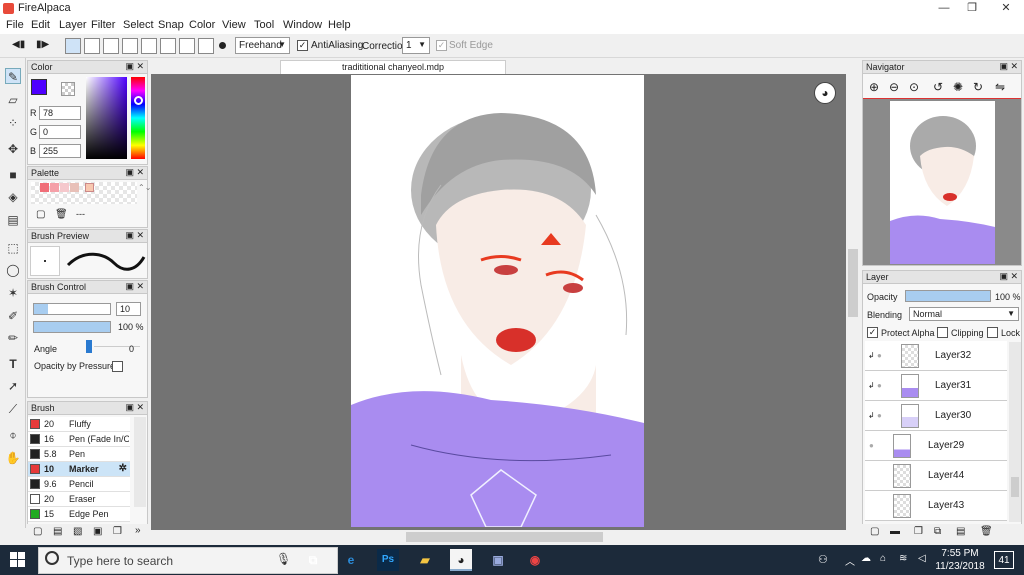 The width and height of the screenshot is (1024, 575). What do you see at coordinates (393, 67) in the screenshot?
I see `document-tab: tradititional chanyeol.mdp` at bounding box center [393, 67].